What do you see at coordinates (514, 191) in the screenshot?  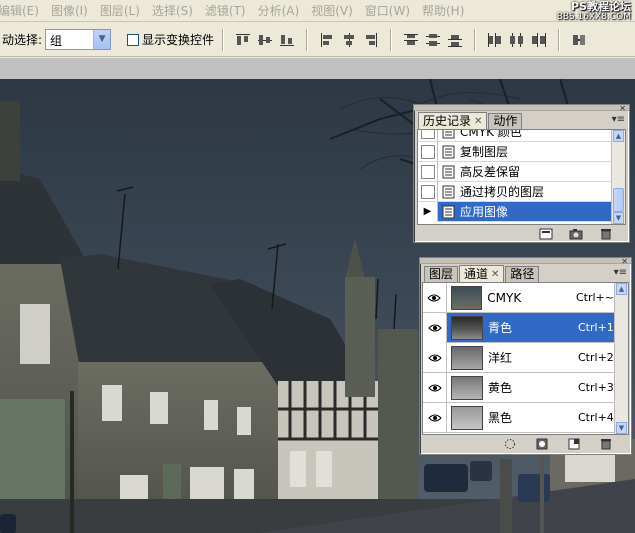 I see `history-item: 通过拷贝的图层` at bounding box center [514, 191].